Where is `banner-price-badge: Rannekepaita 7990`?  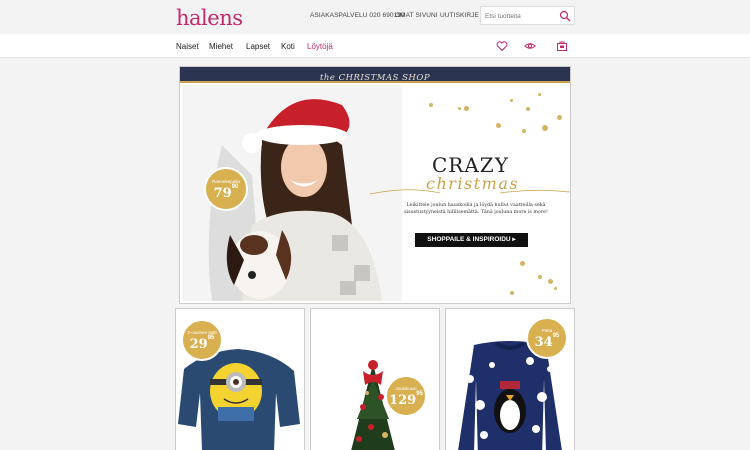 banner-price-badge: Rannekepaita 7990 is located at coordinates (226, 189).